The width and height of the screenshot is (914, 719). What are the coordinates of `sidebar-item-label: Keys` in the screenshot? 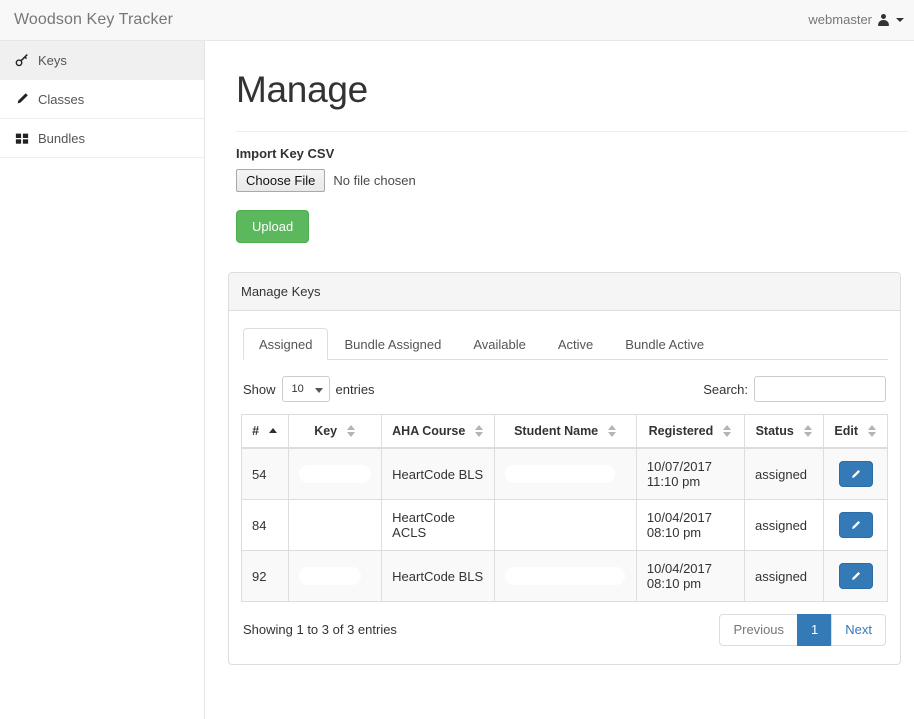 It's located at (52, 60).